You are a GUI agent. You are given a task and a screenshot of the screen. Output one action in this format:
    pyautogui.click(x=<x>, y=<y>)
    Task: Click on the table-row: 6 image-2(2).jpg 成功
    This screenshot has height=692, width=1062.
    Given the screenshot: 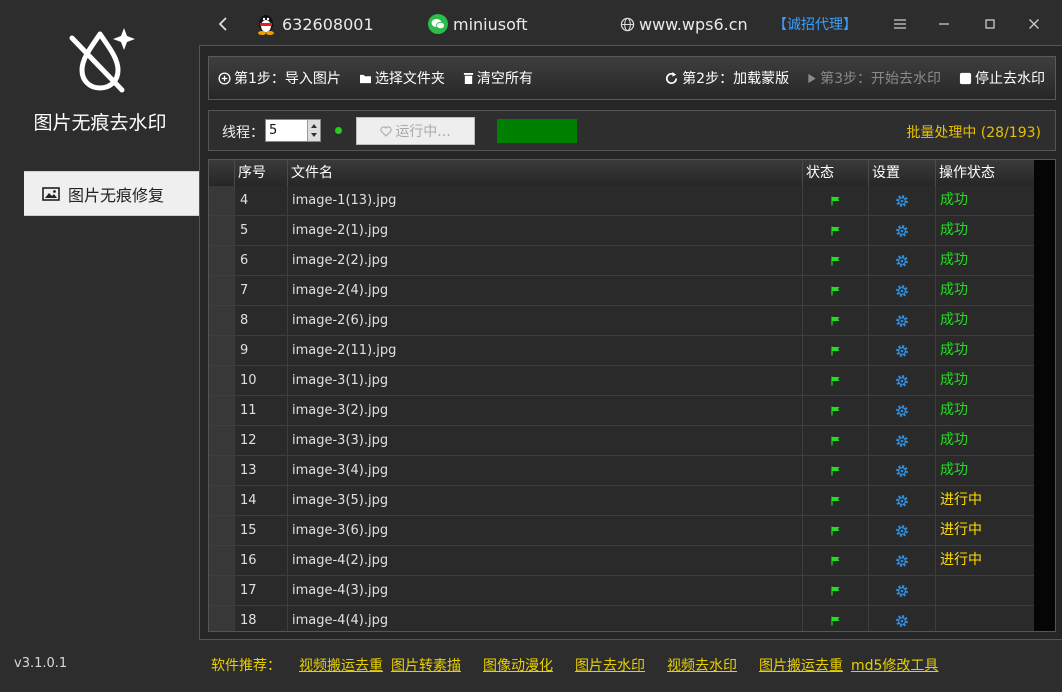 What is the action you would take?
    pyautogui.click(x=622, y=261)
    